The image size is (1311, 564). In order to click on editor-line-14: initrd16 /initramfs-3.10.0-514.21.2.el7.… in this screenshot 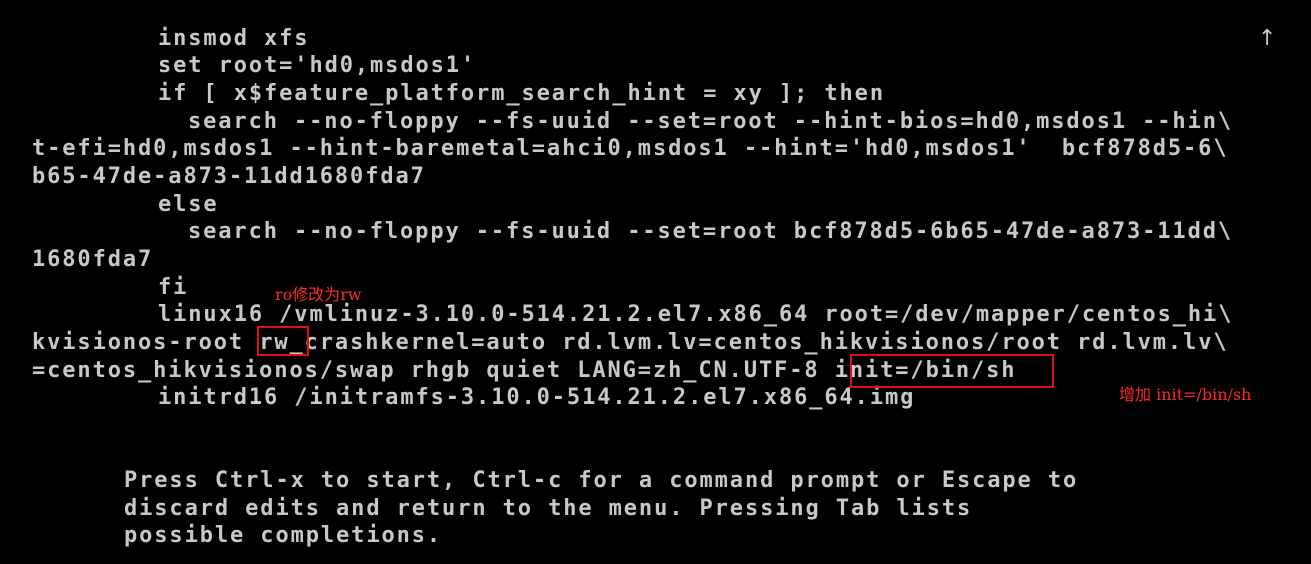, I will do `click(536, 398)`.